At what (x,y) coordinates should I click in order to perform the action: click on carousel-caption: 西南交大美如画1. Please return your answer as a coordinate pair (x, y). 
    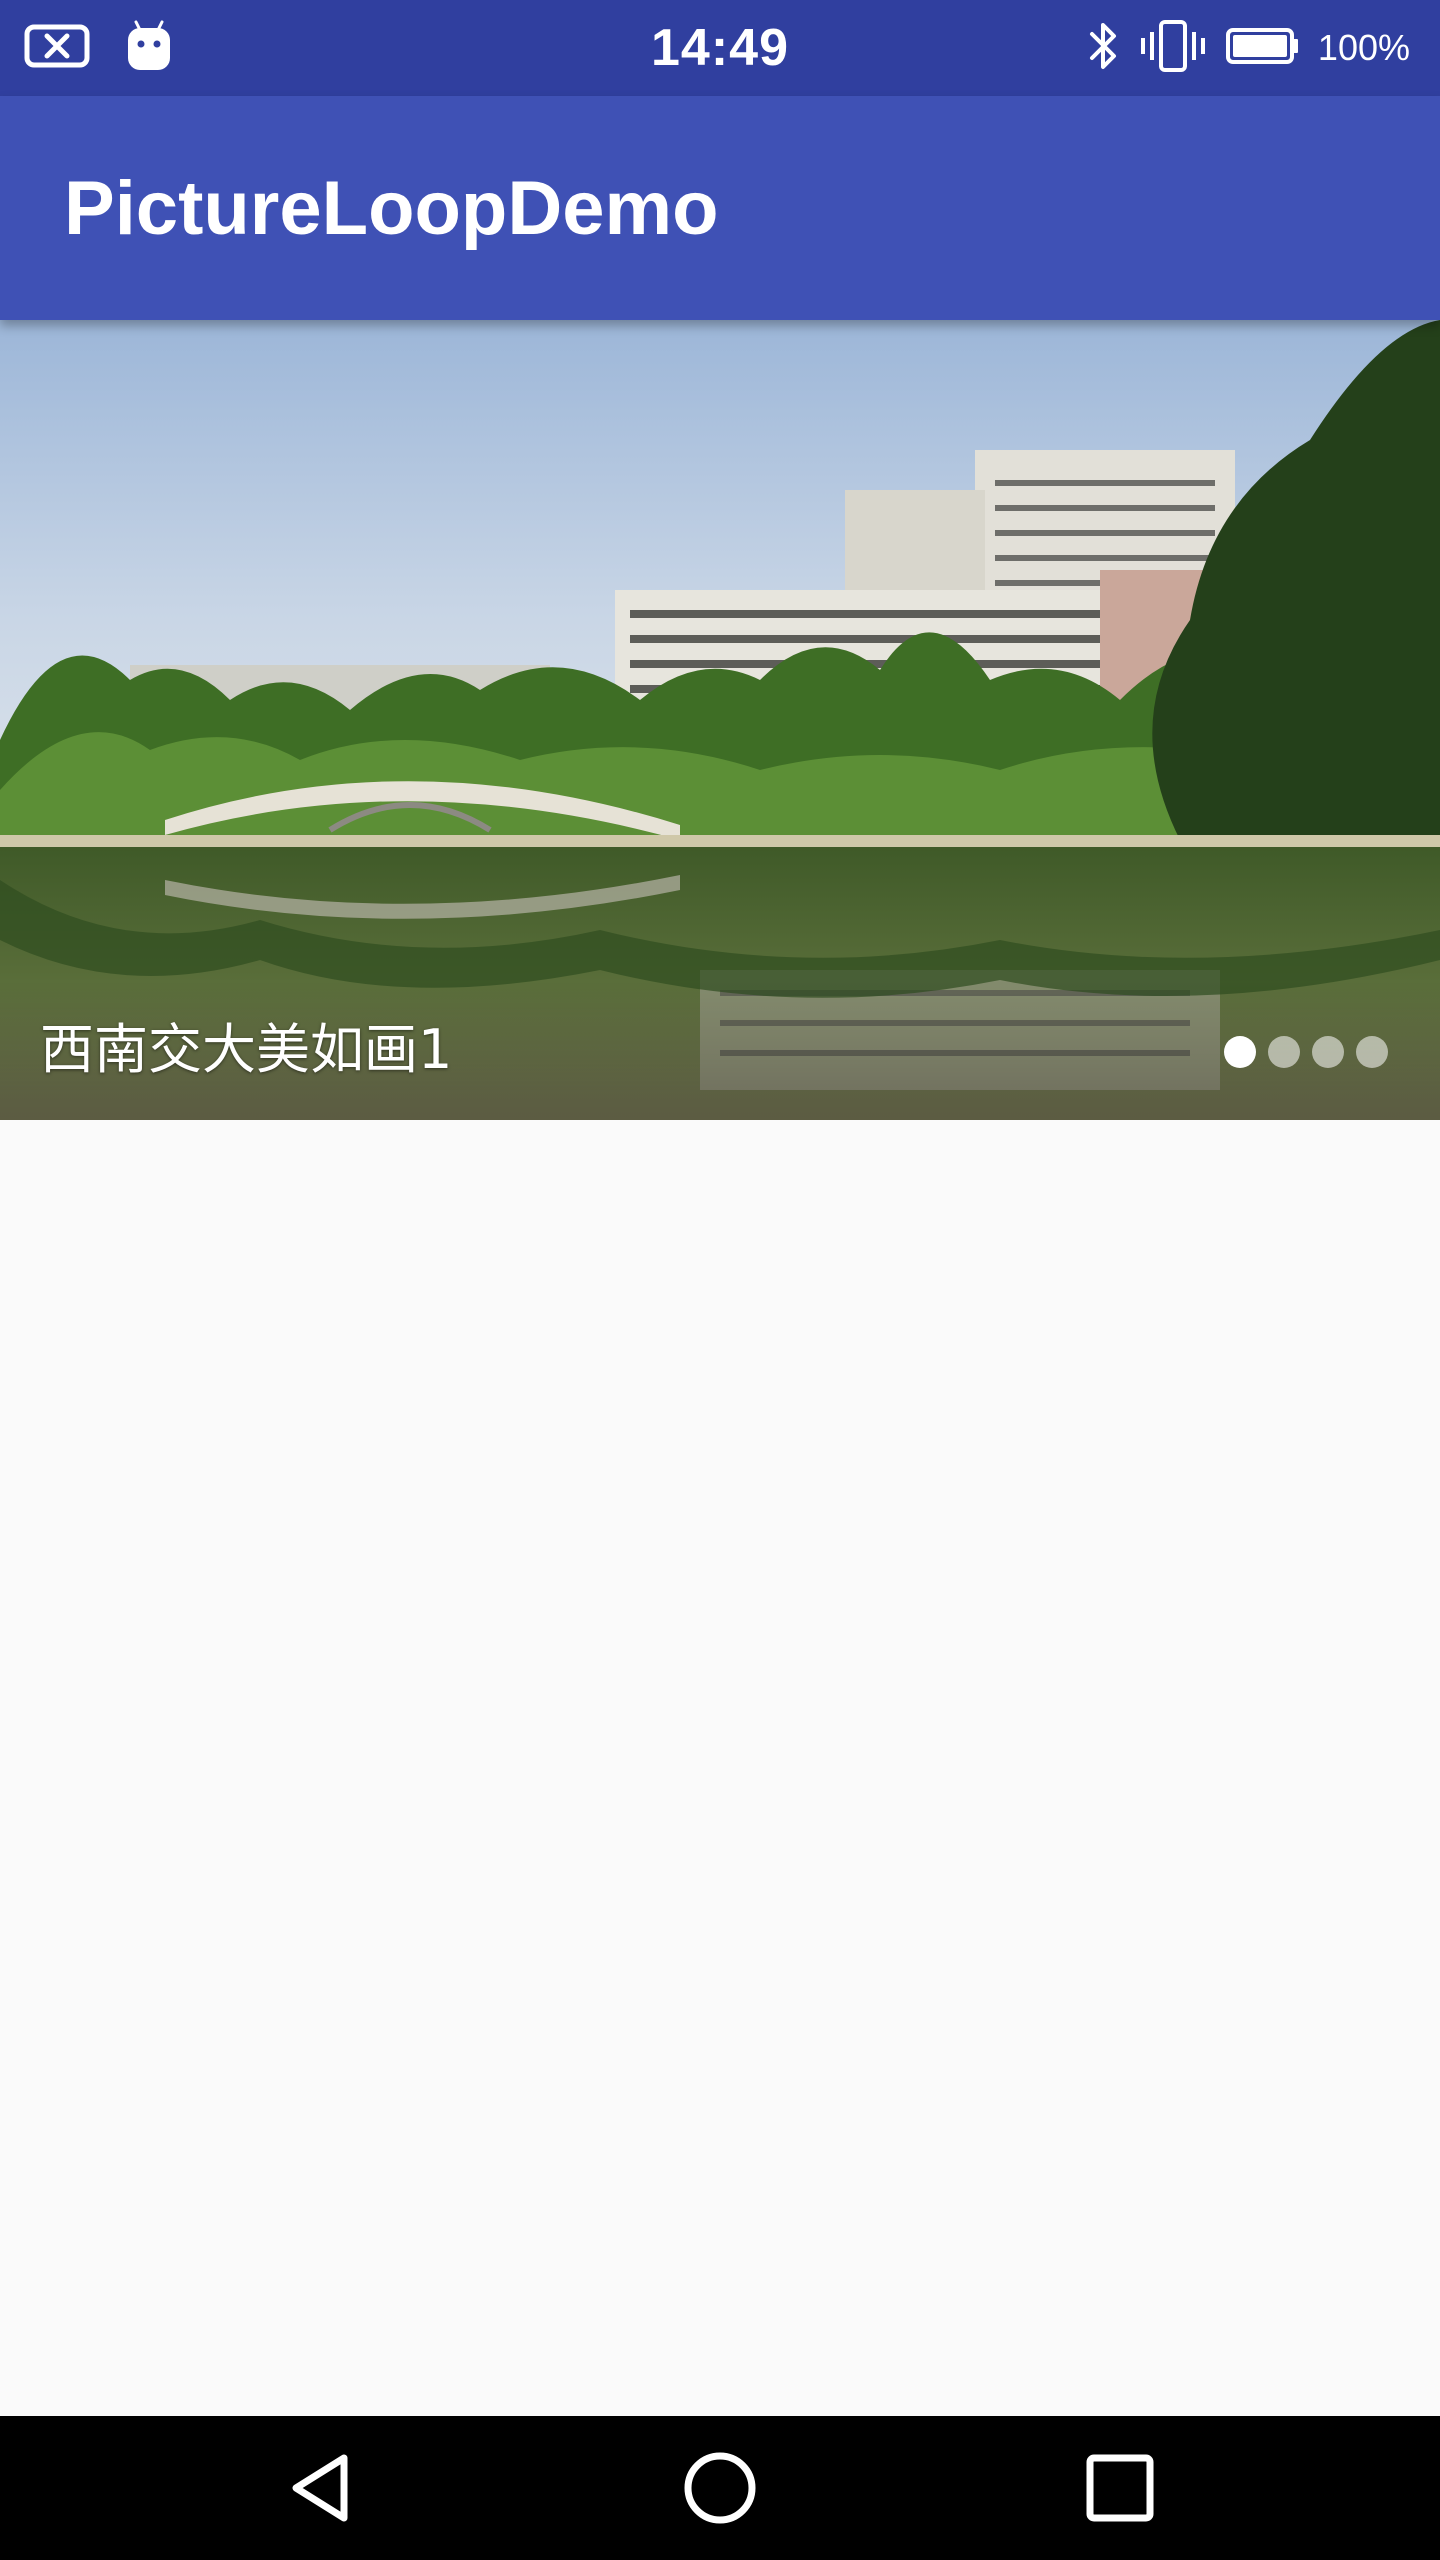
    Looking at the image, I should click on (246, 1049).